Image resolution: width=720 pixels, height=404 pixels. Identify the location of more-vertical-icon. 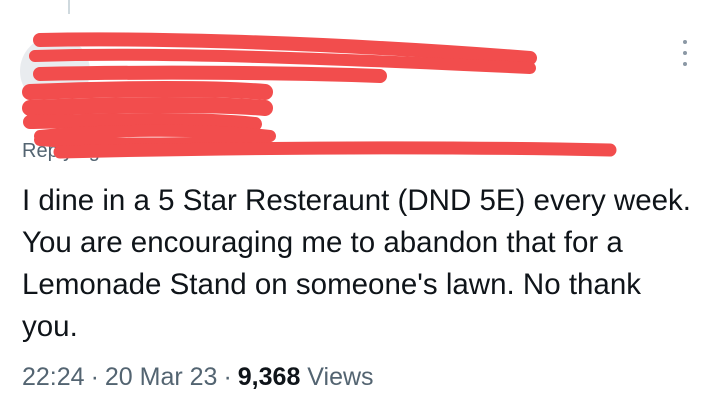
(685, 53).